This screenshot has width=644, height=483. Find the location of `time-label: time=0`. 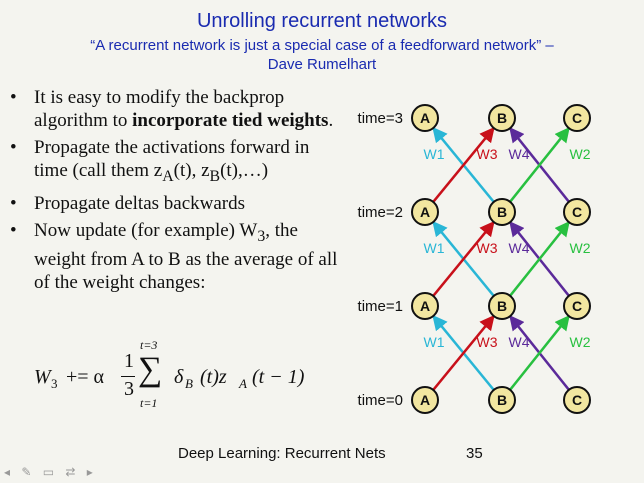

time-label: time=0 is located at coordinates (380, 400).